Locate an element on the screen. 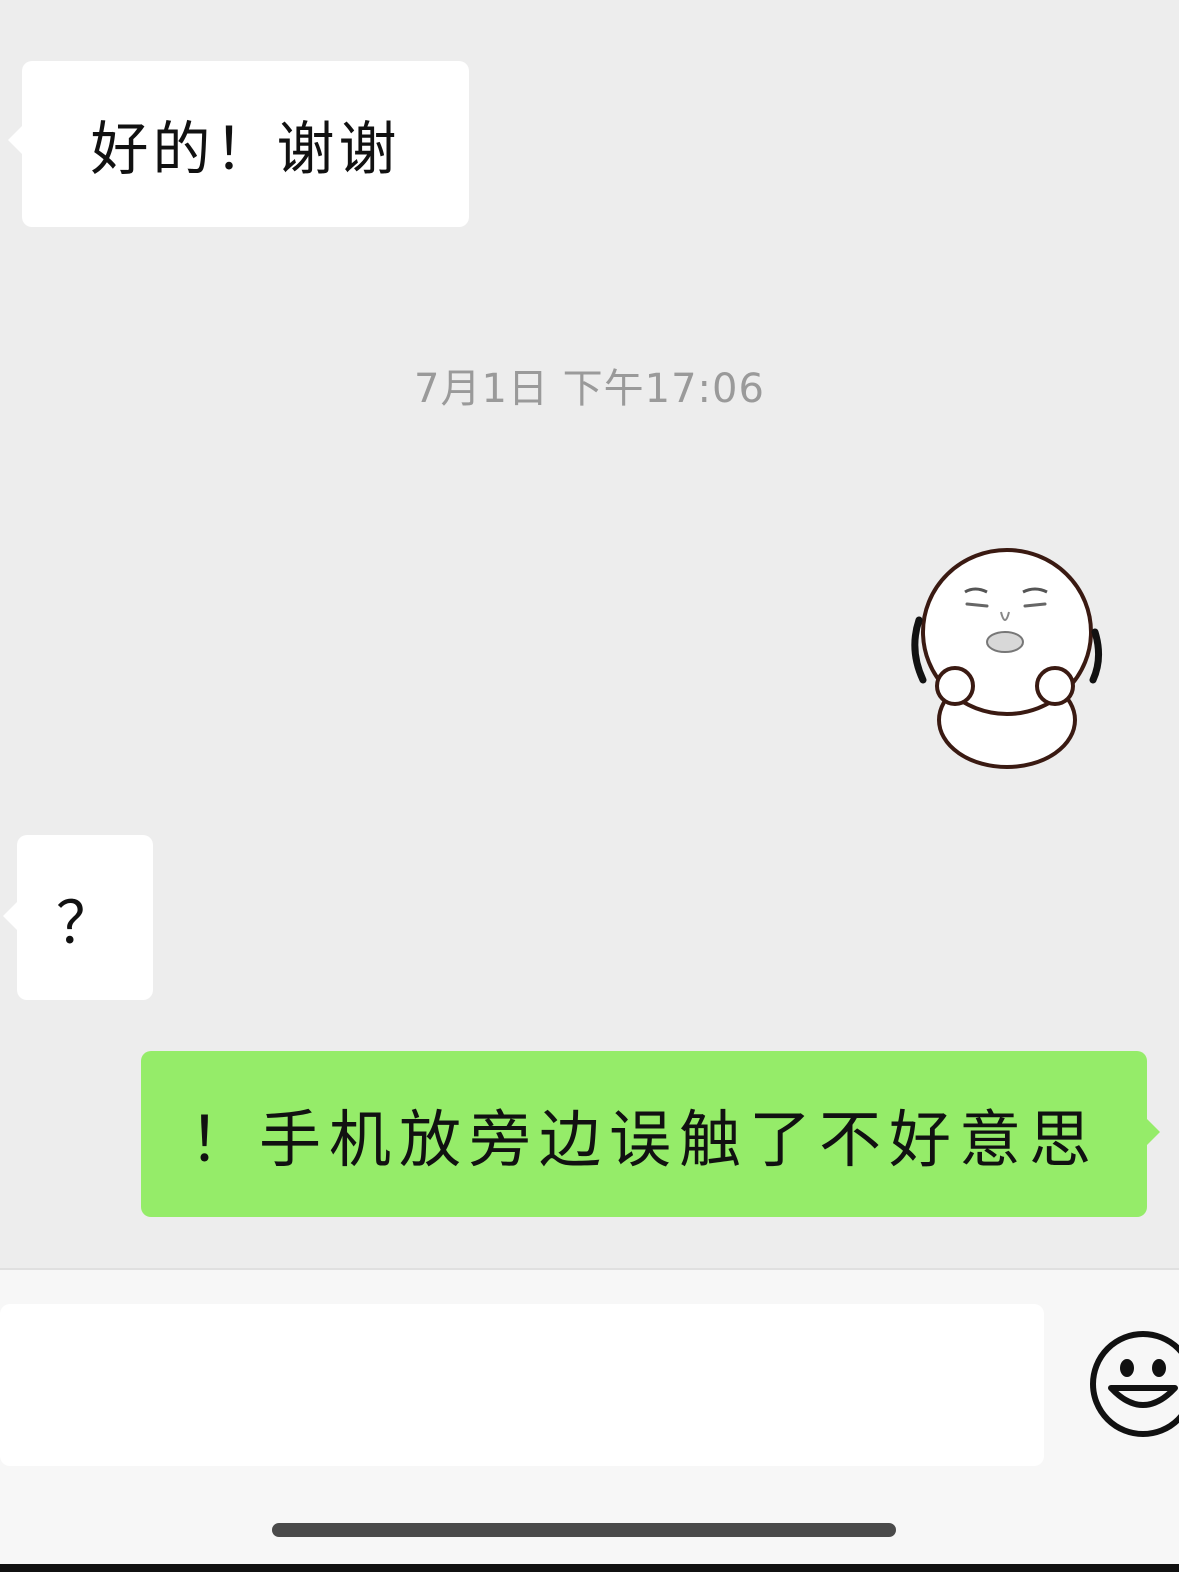 This screenshot has width=1179, height=1572. message-text: ！手机放旁边误触了不好意思 is located at coordinates (643, 1139).